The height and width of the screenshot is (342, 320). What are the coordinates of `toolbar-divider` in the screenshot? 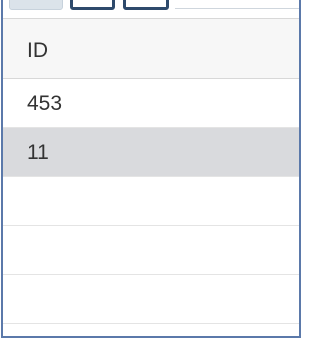 It's located at (237, 8).